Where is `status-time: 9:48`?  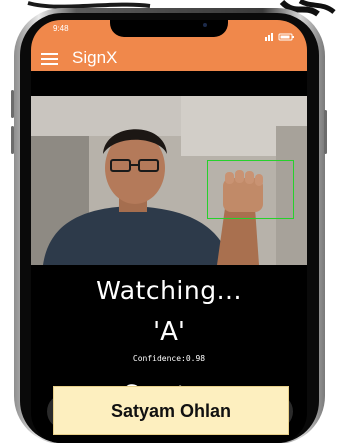
status-time: 9:48 is located at coordinates (61, 28).